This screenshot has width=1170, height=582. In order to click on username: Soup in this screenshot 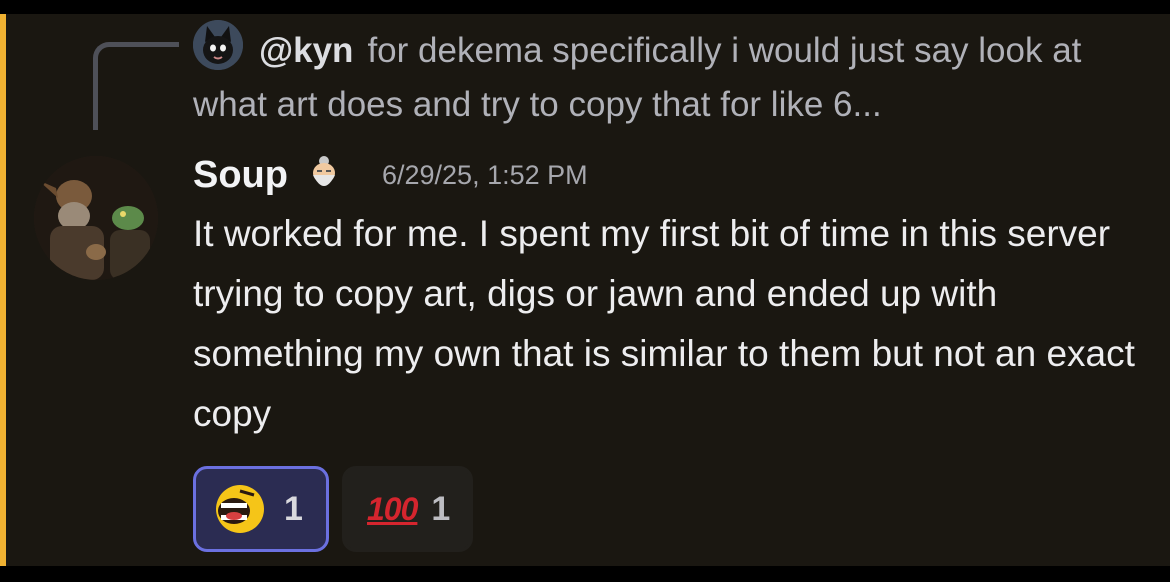, I will do `click(240, 175)`.